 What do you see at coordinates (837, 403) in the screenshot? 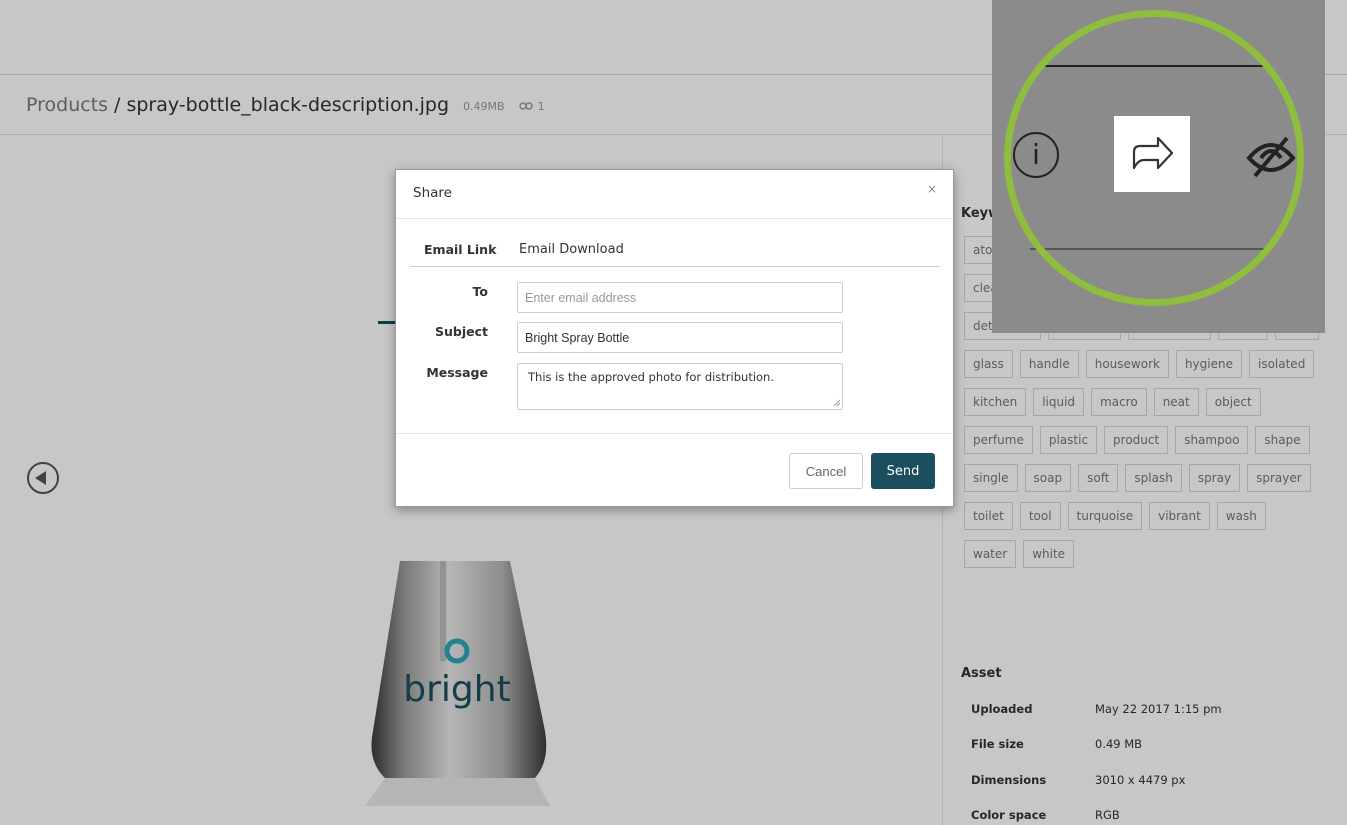
I see `resize-grip-icon` at bounding box center [837, 403].